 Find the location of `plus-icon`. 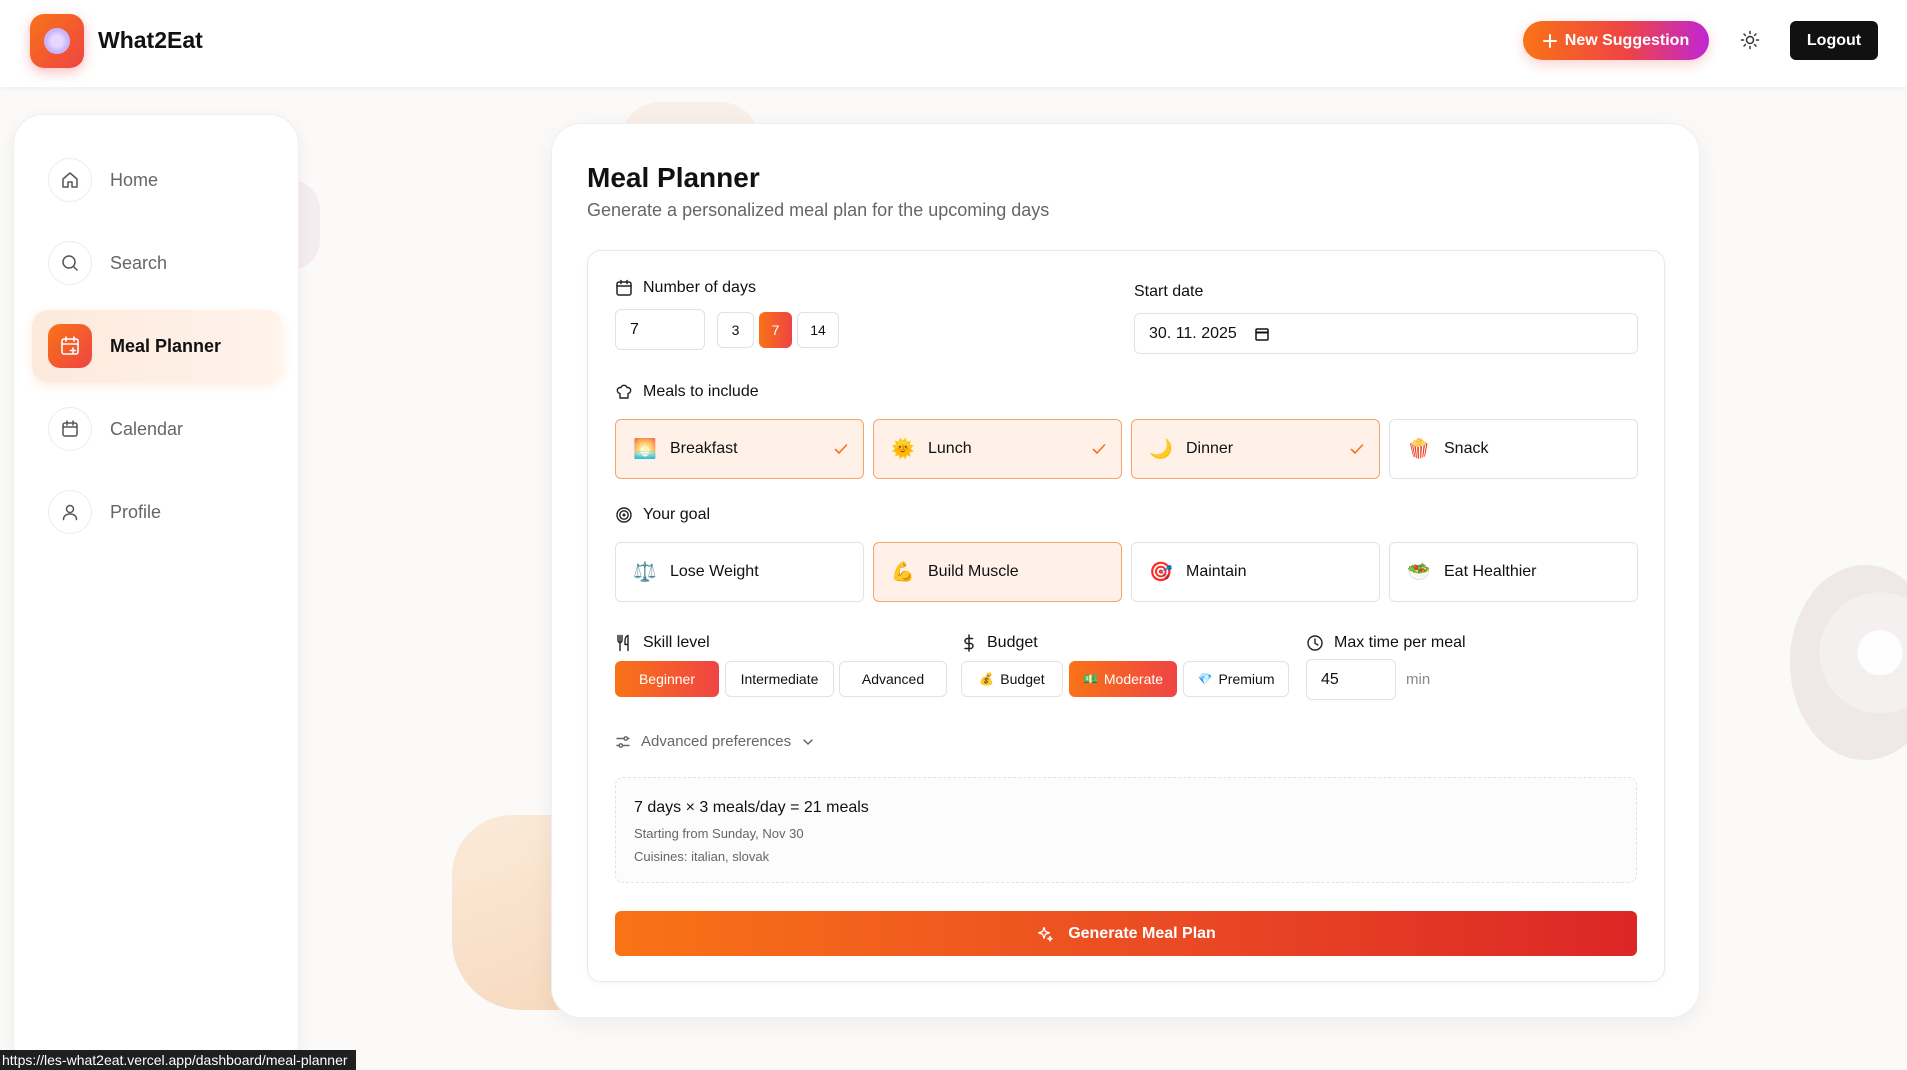

plus-icon is located at coordinates (1549, 40).